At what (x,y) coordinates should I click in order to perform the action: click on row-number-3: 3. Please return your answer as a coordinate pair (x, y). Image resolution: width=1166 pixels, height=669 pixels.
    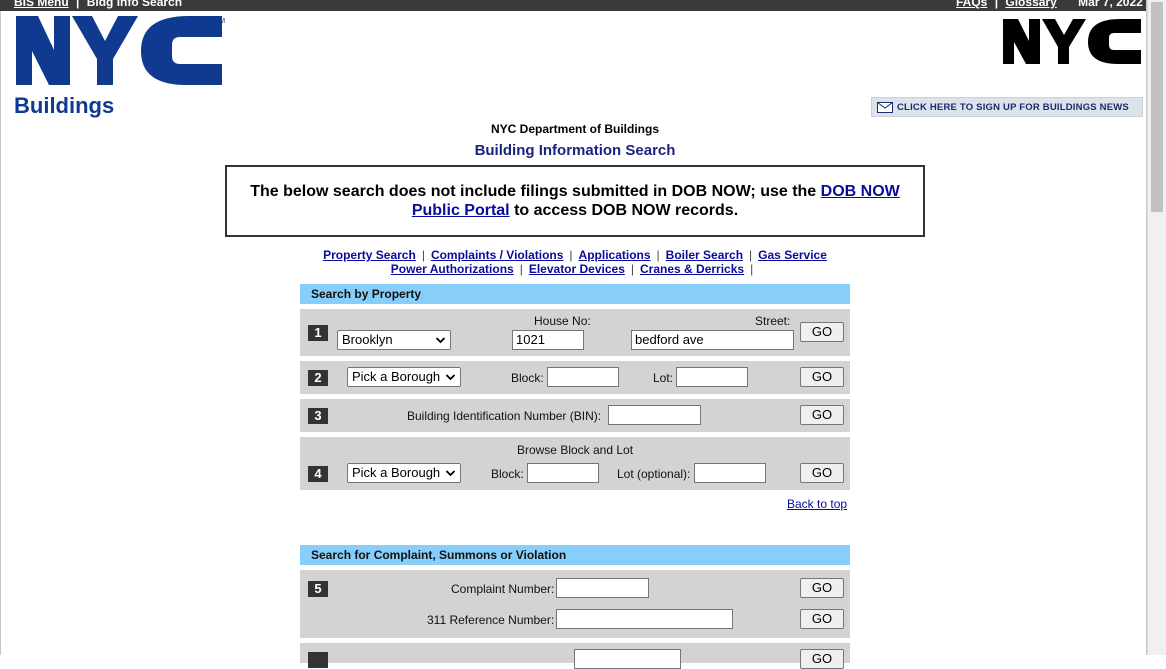
    Looking at the image, I should click on (318, 416).